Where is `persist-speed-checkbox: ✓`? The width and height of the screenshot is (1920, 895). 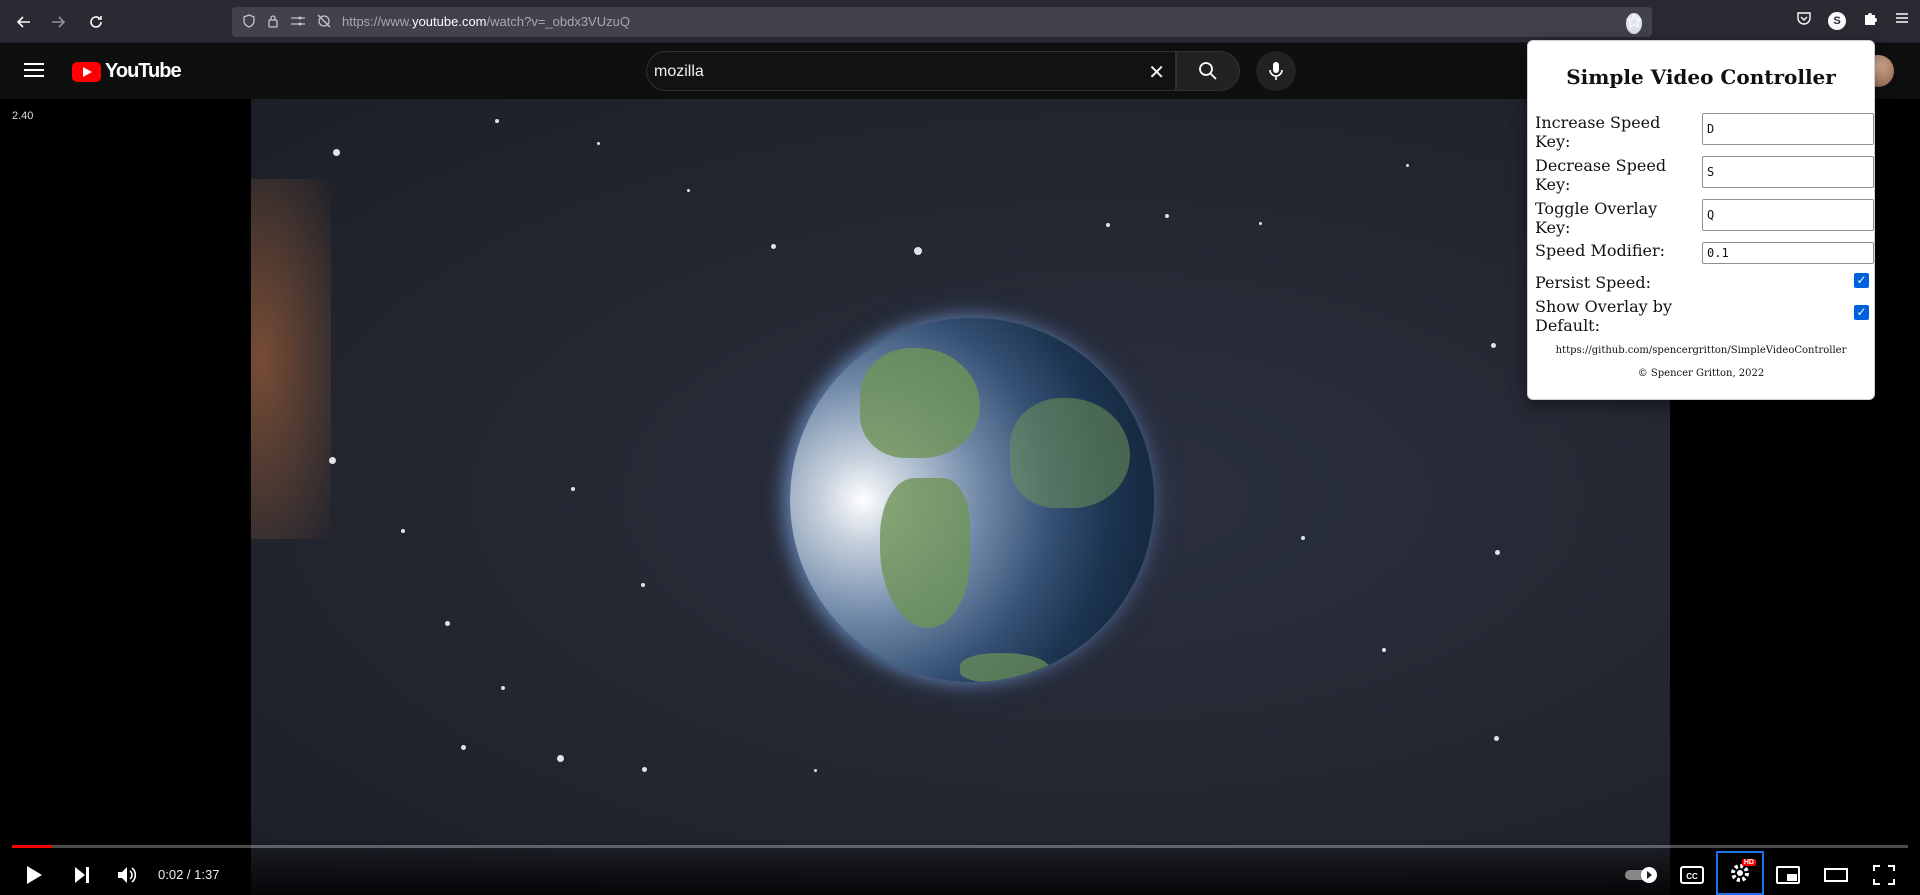 persist-speed-checkbox: ✓ is located at coordinates (1861, 280).